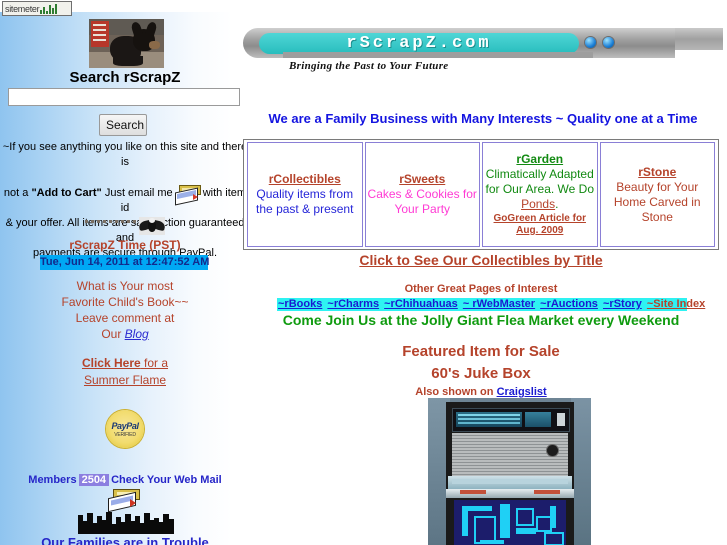 The image size is (727, 545). I want to click on sitemeter-label: sitemeter, so click(22, 8).